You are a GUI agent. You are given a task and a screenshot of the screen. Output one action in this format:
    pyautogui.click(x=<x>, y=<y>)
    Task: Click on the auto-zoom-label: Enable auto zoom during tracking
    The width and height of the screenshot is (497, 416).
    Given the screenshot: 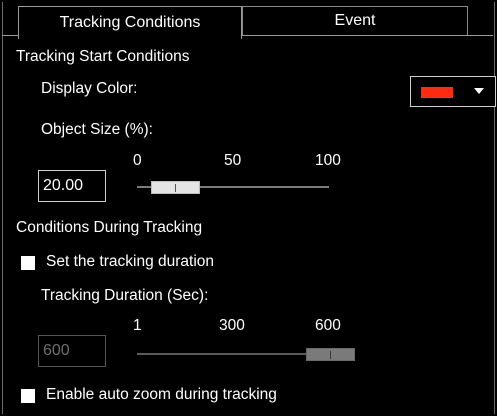 What is the action you would take?
    pyautogui.click(x=161, y=394)
    